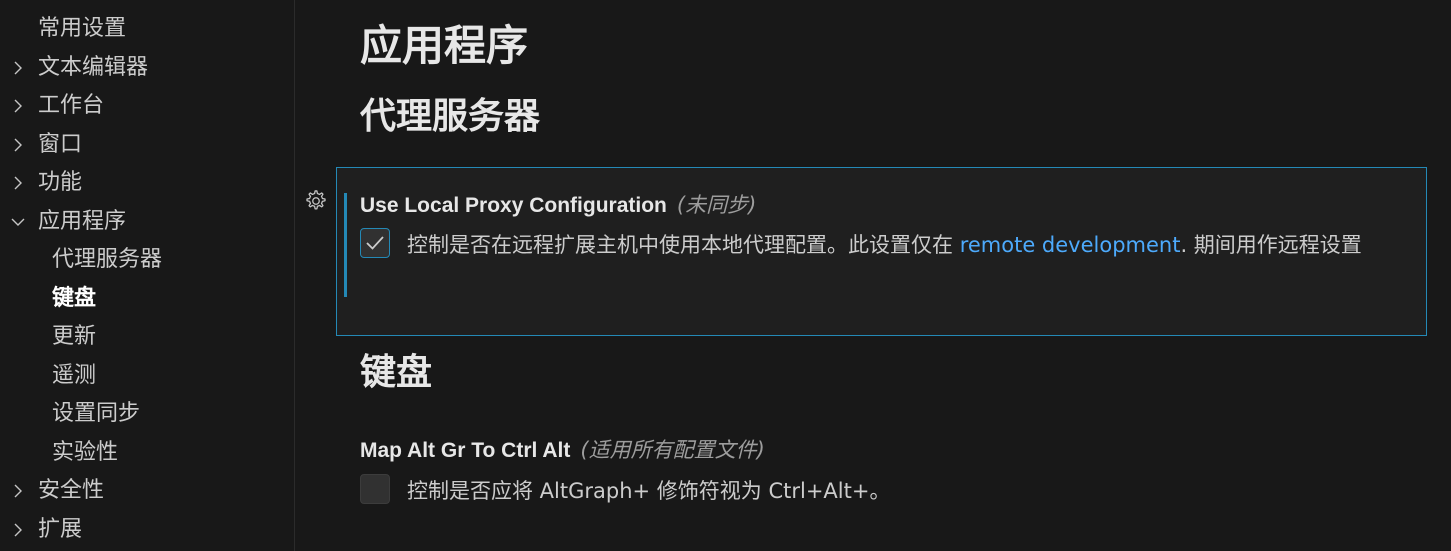  I want to click on description-text: 控制是否在远程扩展主机中使用本地代理配置。此设置仅在, so click(683, 245).